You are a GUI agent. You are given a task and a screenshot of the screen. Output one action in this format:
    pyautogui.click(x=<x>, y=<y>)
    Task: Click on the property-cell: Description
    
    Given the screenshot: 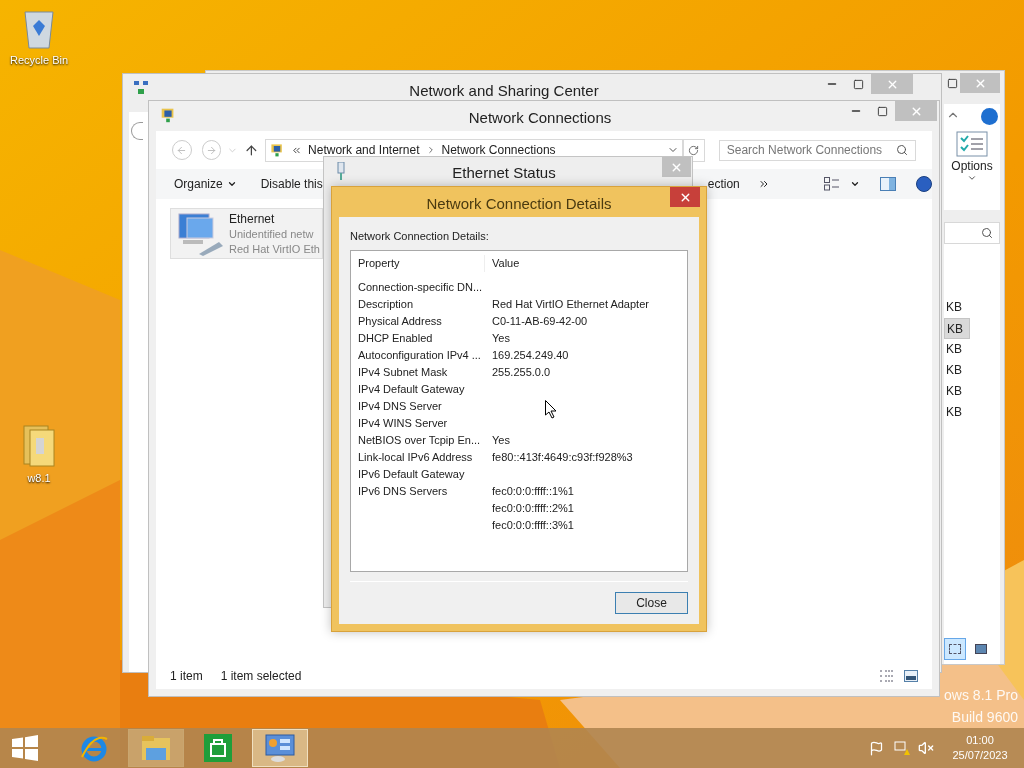 What is the action you would take?
    pyautogui.click(x=386, y=303)
    